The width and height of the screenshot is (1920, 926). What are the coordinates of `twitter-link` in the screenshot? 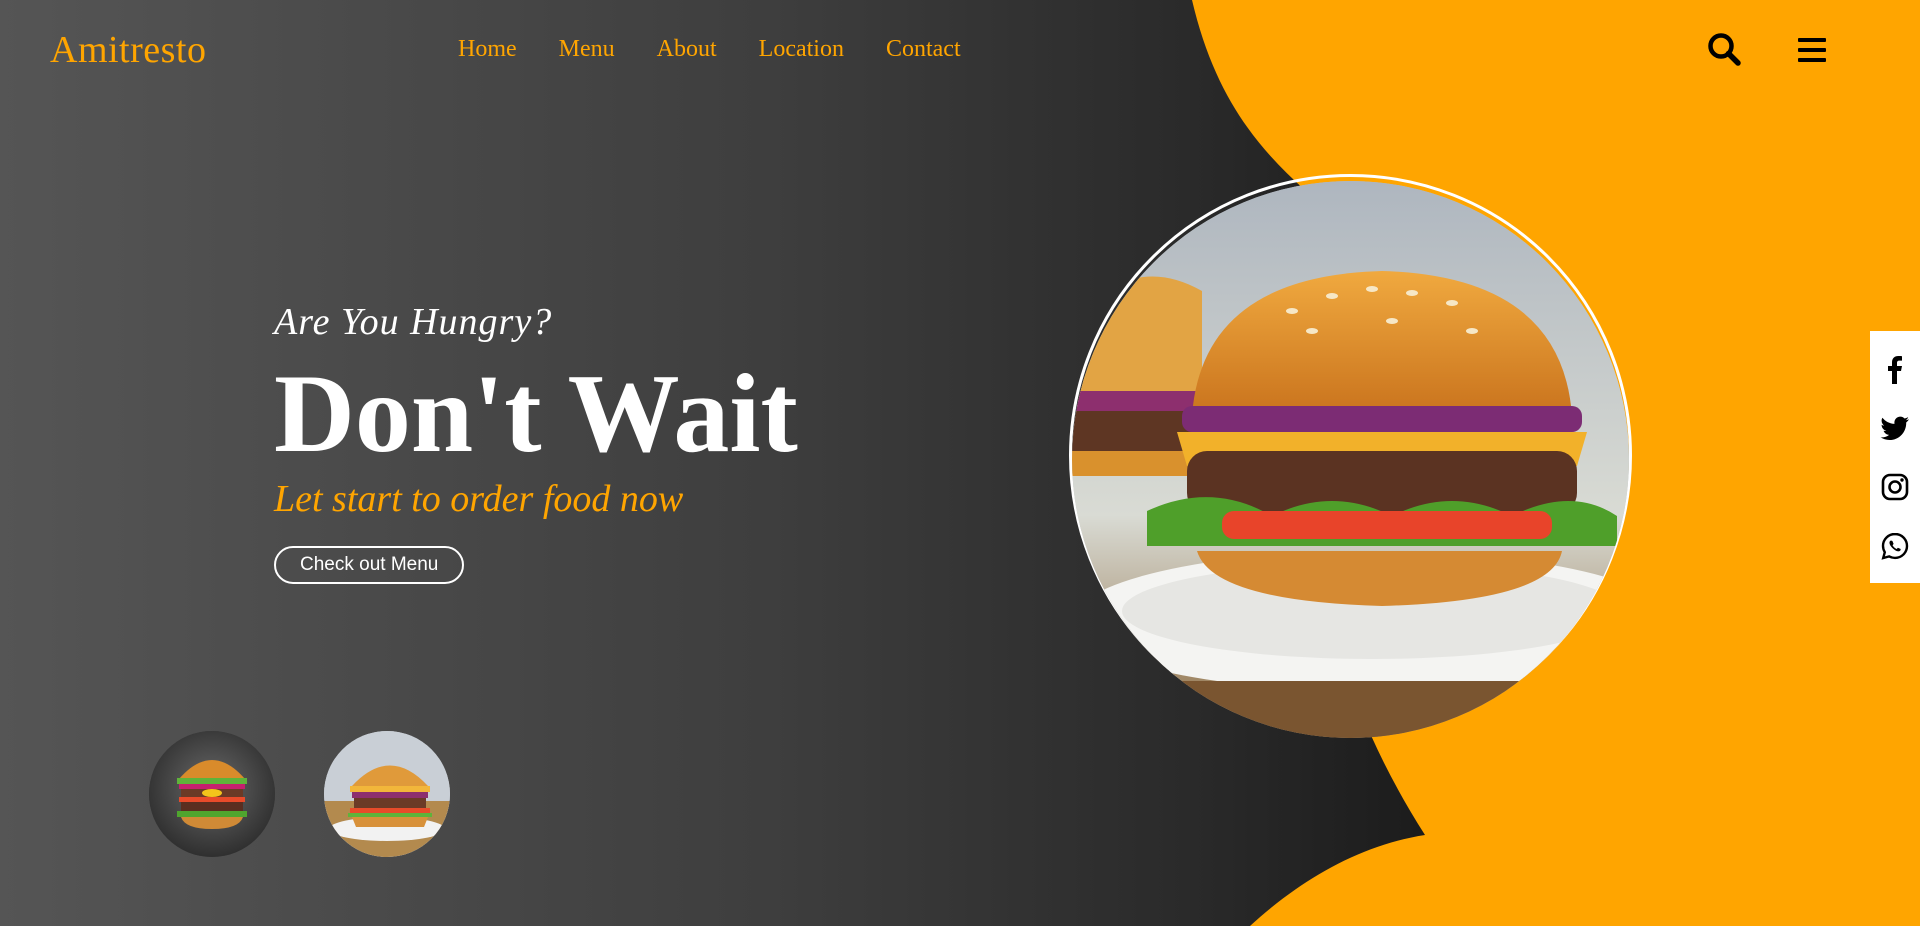 It's located at (1895, 428).